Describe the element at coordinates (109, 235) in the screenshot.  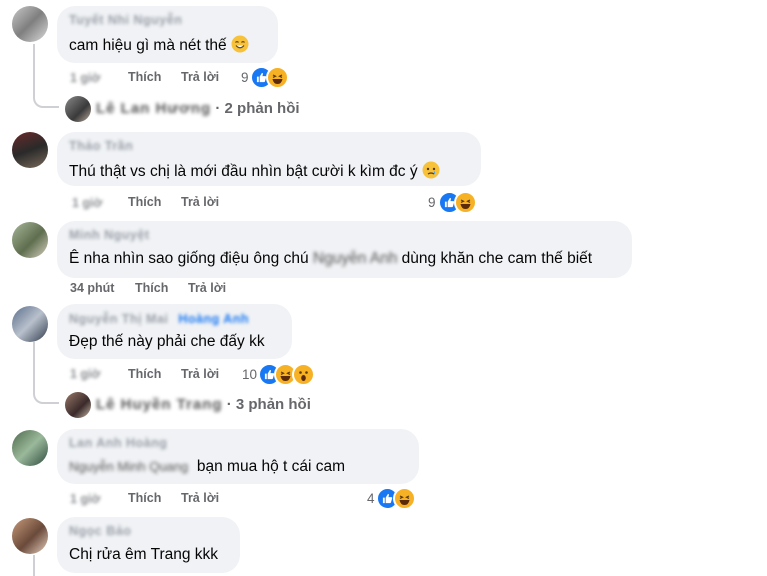
I see `comment-author: Minh Nguyệt` at that location.